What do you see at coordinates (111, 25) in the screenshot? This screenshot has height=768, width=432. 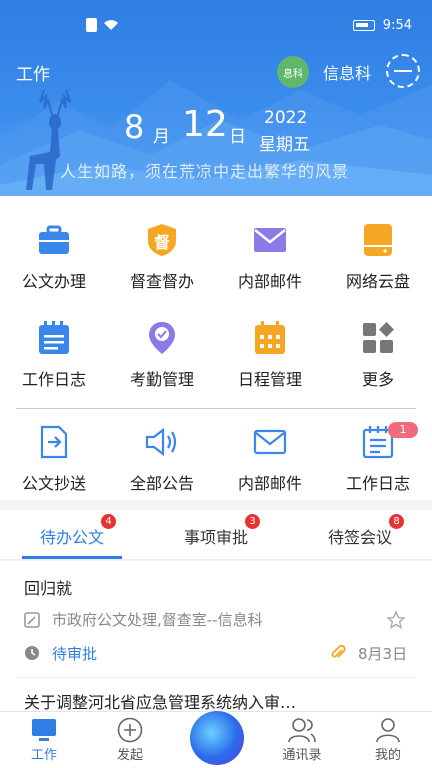 I see `wifi-icon` at bounding box center [111, 25].